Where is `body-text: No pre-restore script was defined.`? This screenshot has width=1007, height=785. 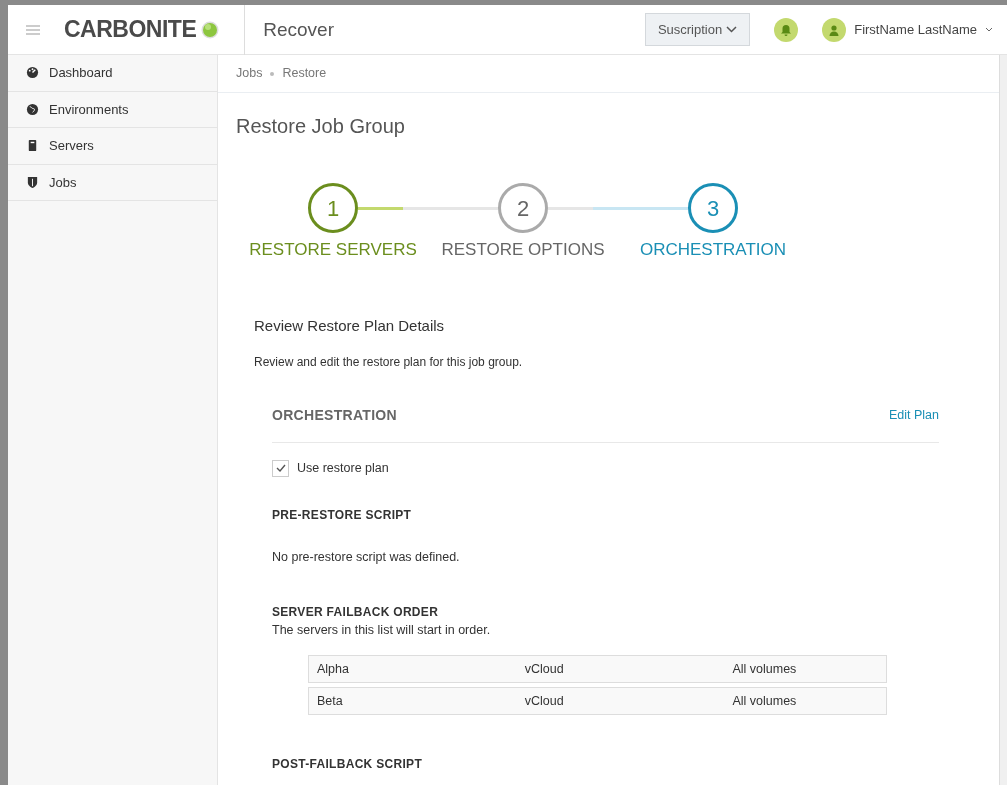
body-text: No pre-restore script was defined. is located at coordinates (366, 557).